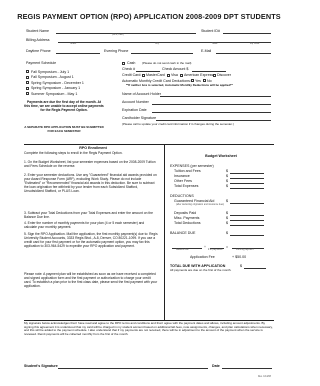 The width and height of the screenshot is (320, 386). What do you see at coordinates (164, 232) in the screenshot?
I see `column-divider` at bounding box center [164, 232].